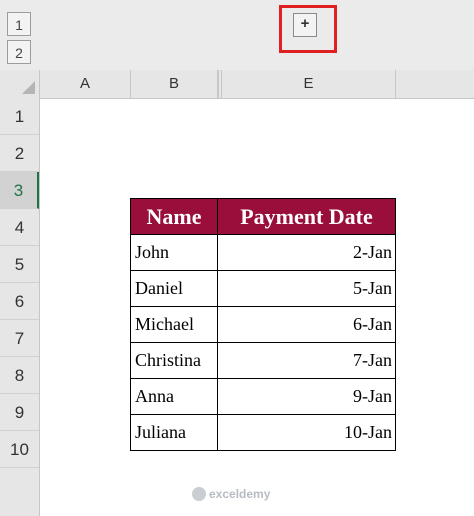  I want to click on column-header-b: B, so click(174, 84).